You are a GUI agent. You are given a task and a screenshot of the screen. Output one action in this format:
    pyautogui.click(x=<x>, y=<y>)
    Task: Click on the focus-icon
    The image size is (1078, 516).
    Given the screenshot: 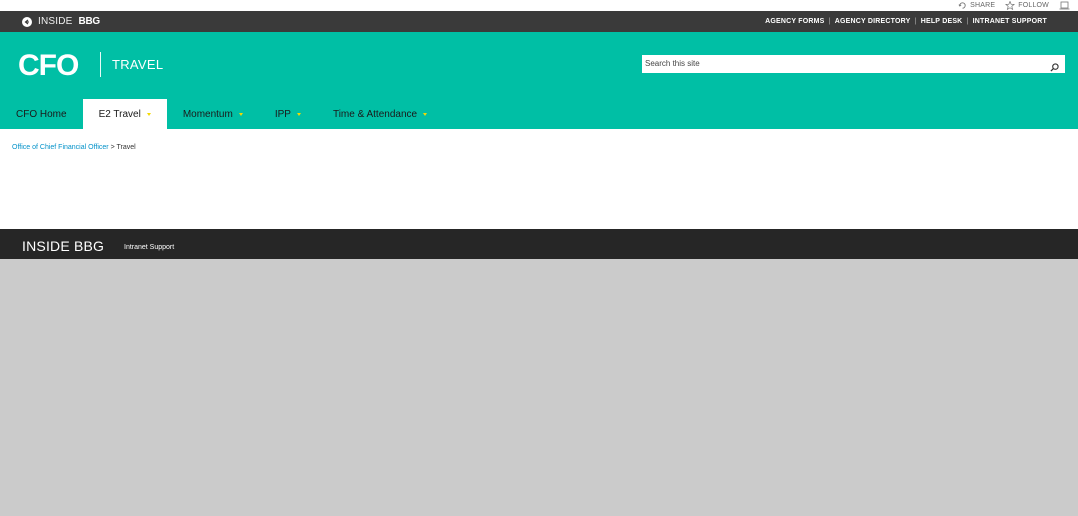 What is the action you would take?
    pyautogui.click(x=1064, y=5)
    